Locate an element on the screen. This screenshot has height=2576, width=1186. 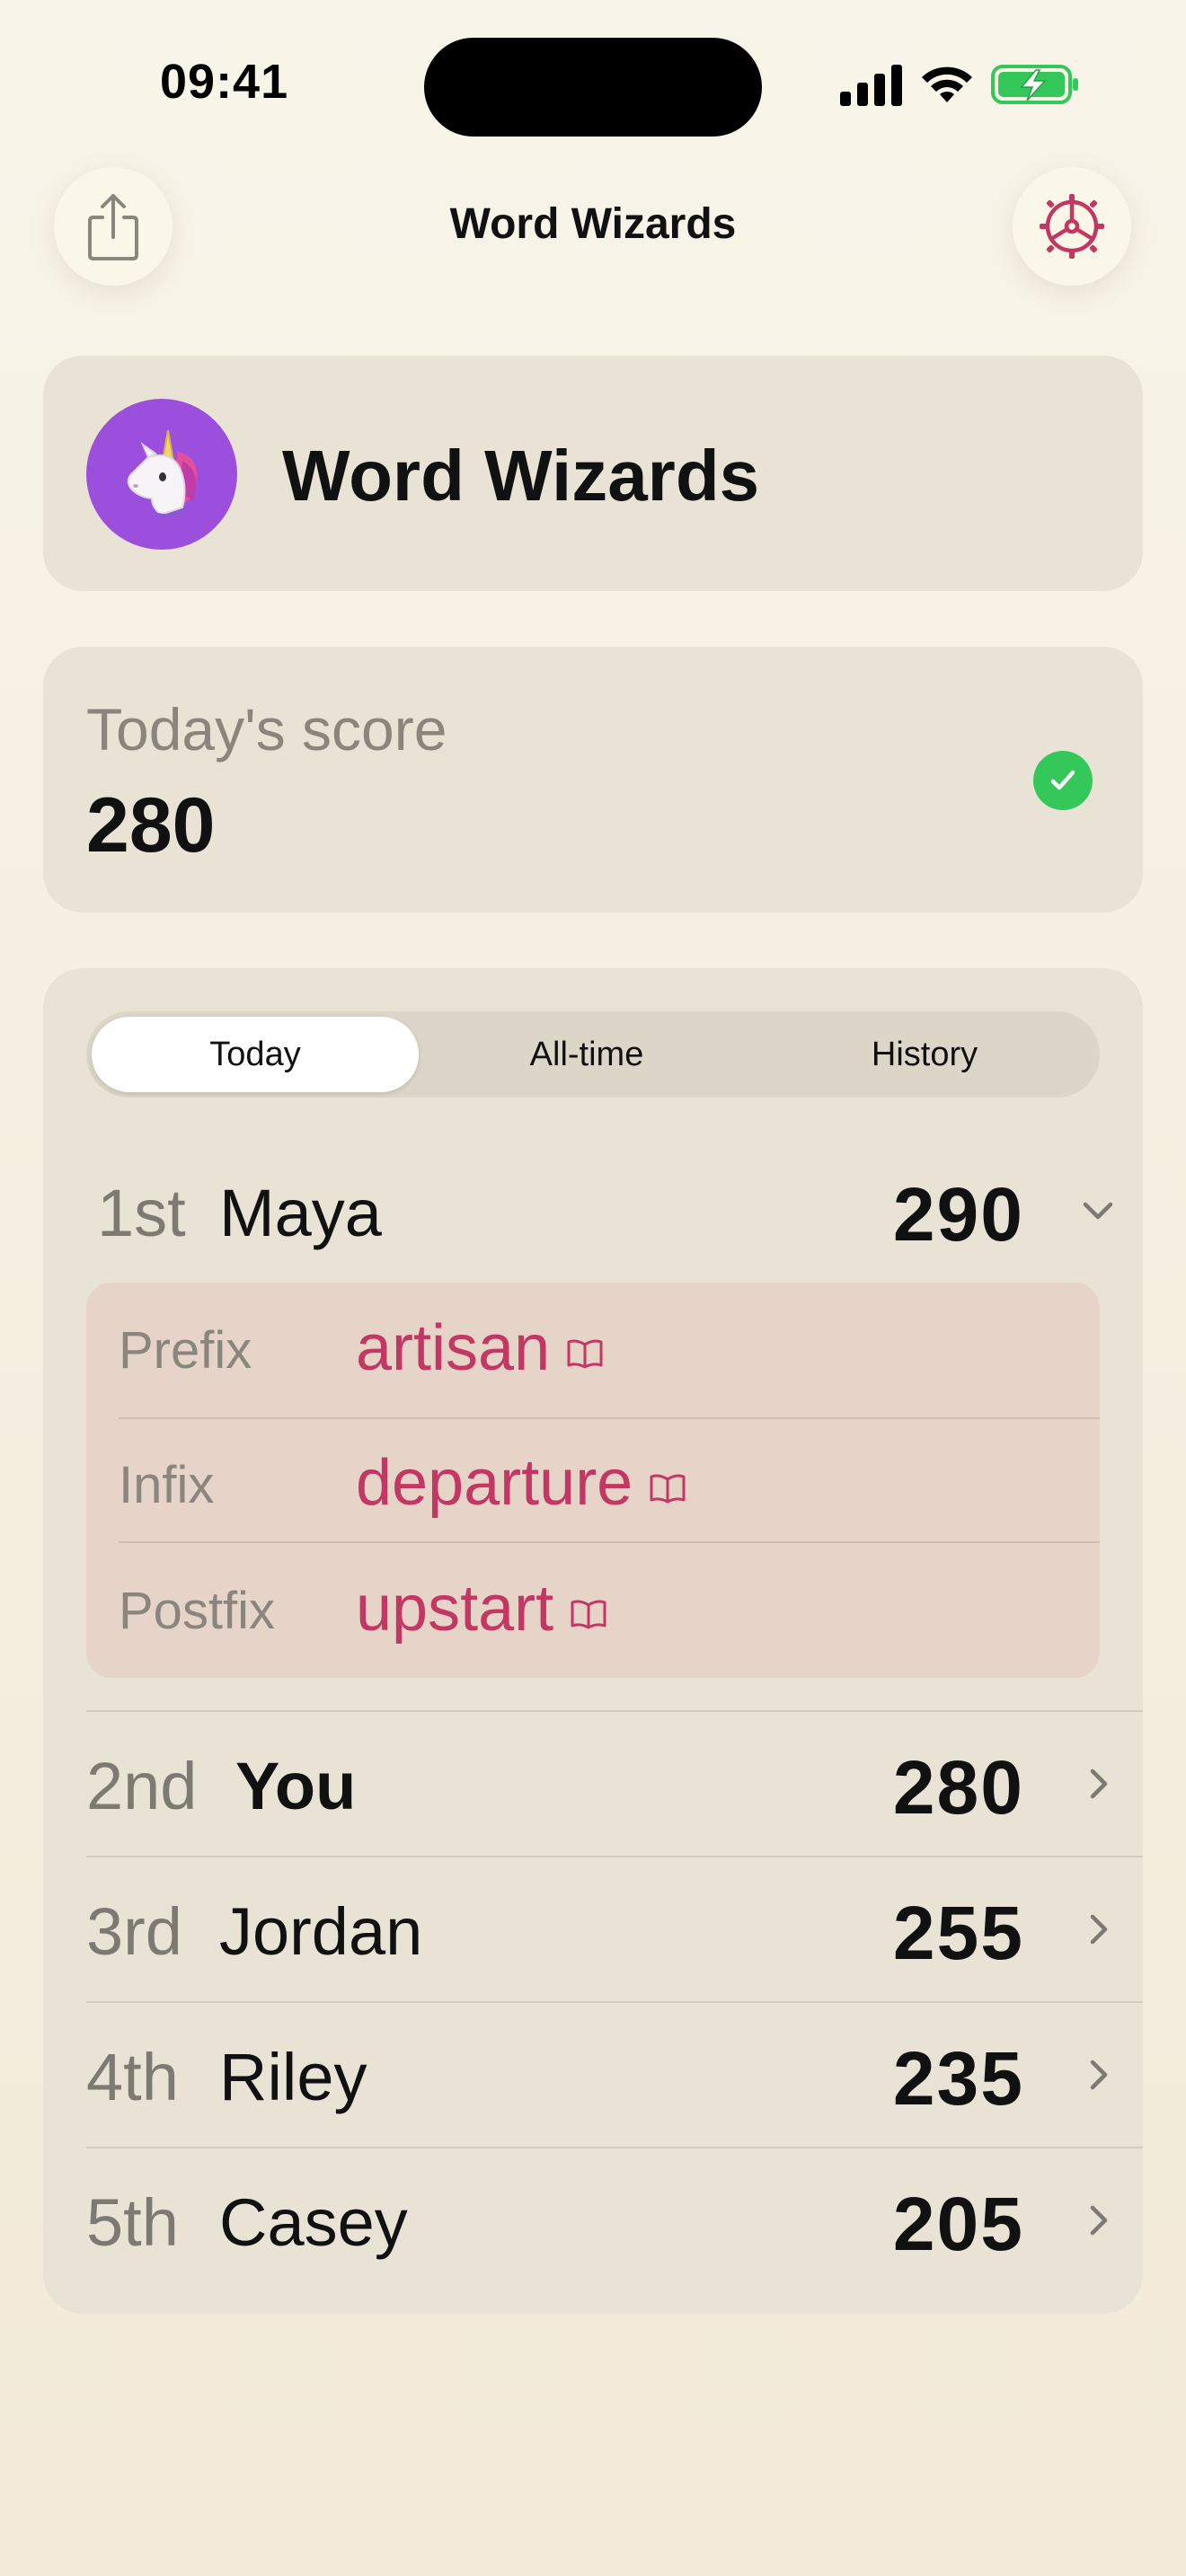
row-score: 255 is located at coordinates (958, 1933).